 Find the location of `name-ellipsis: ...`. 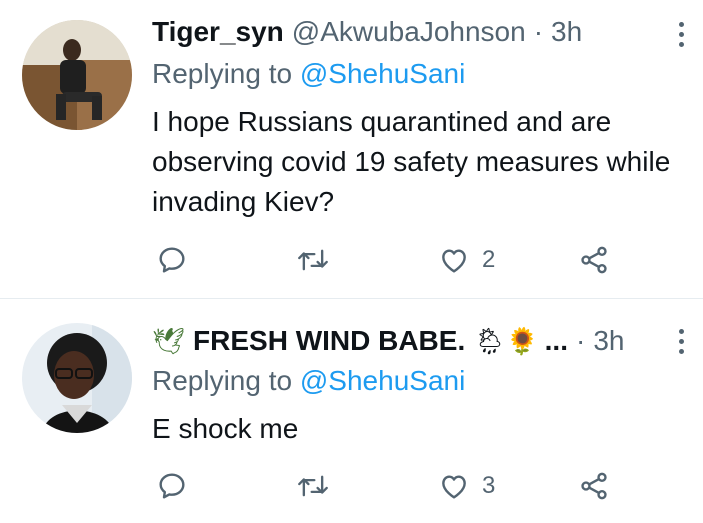

name-ellipsis: ... is located at coordinates (556, 340).